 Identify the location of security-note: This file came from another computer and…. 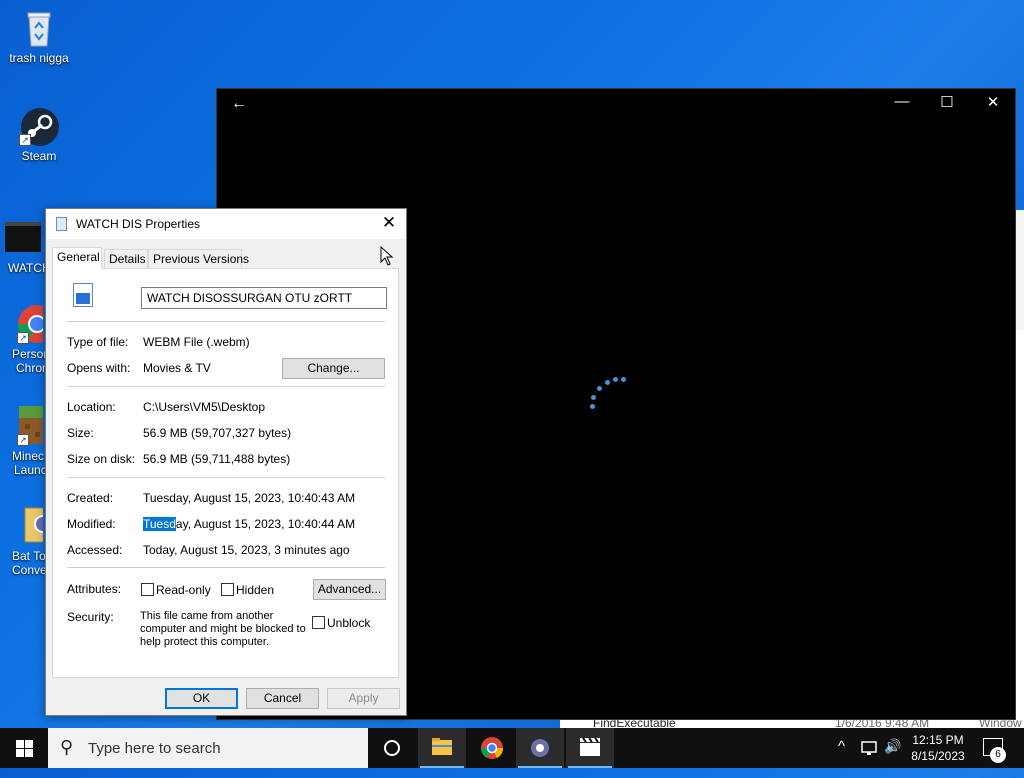
(223, 629).